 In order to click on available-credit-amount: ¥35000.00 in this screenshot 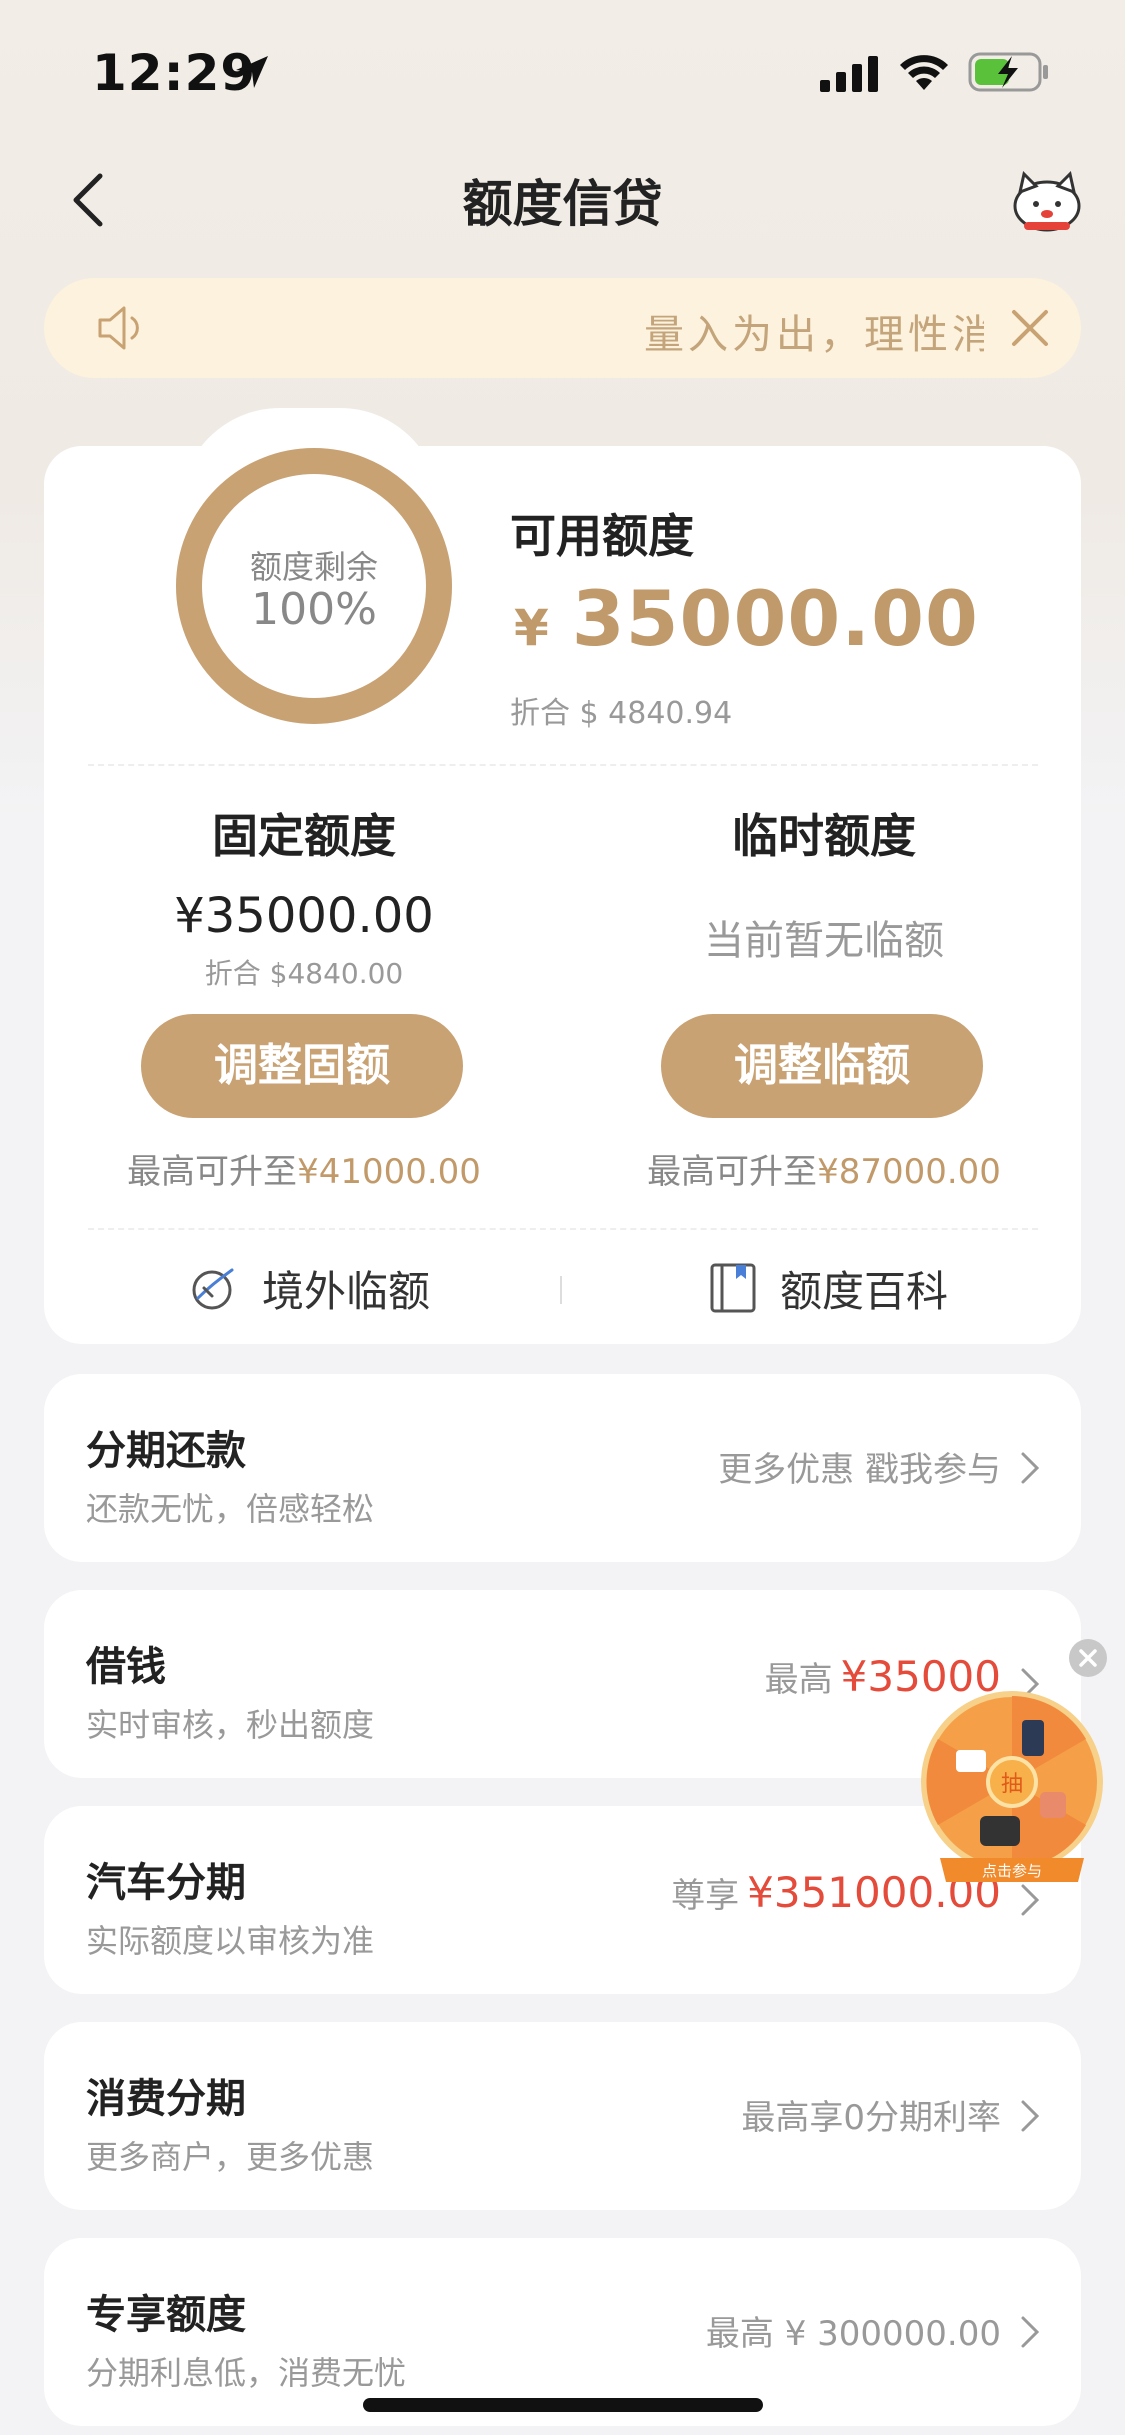, I will do `click(746, 618)`.